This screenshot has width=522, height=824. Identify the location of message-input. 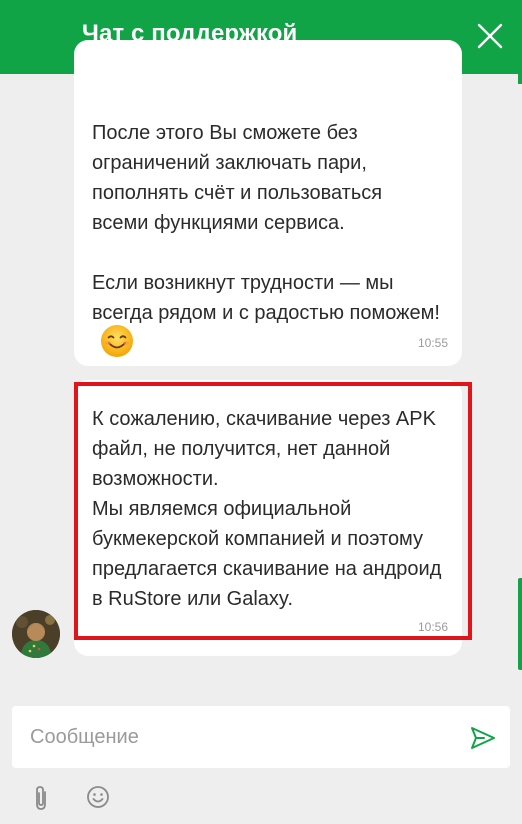
(232, 737).